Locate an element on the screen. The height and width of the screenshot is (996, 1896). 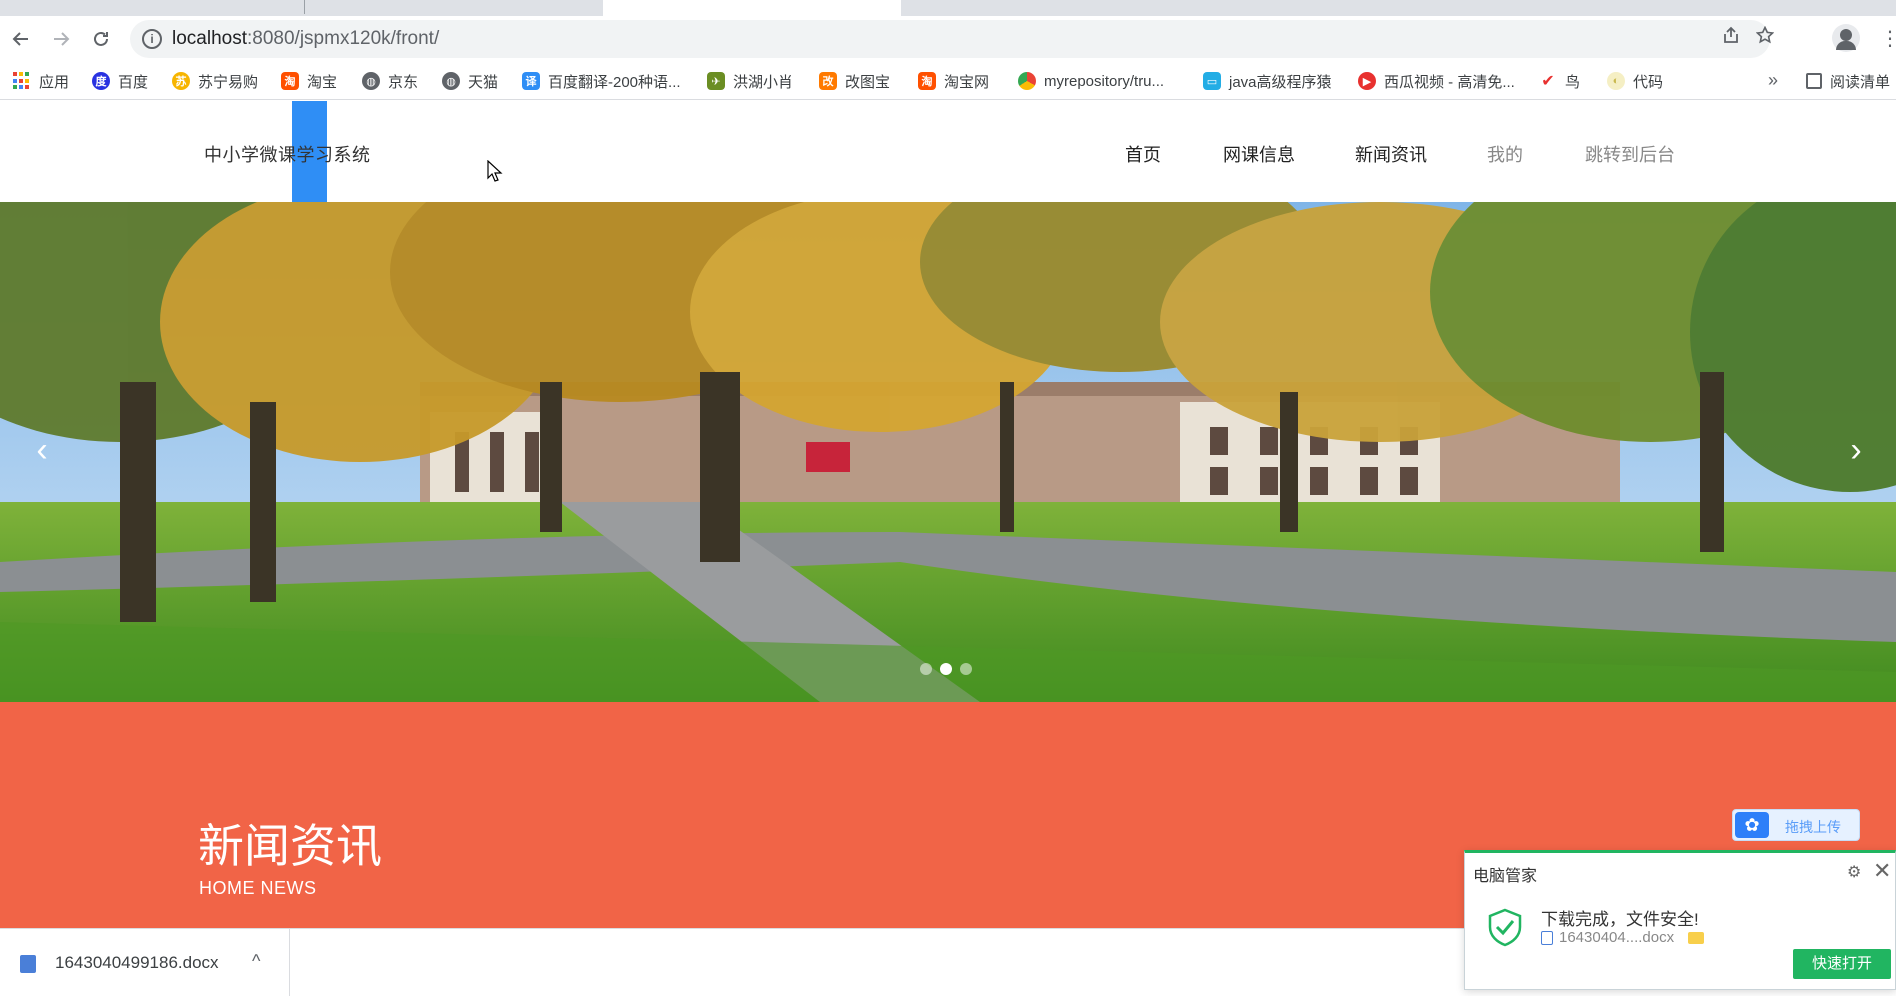
moon-icon: ◐ is located at coordinates (1616, 81).